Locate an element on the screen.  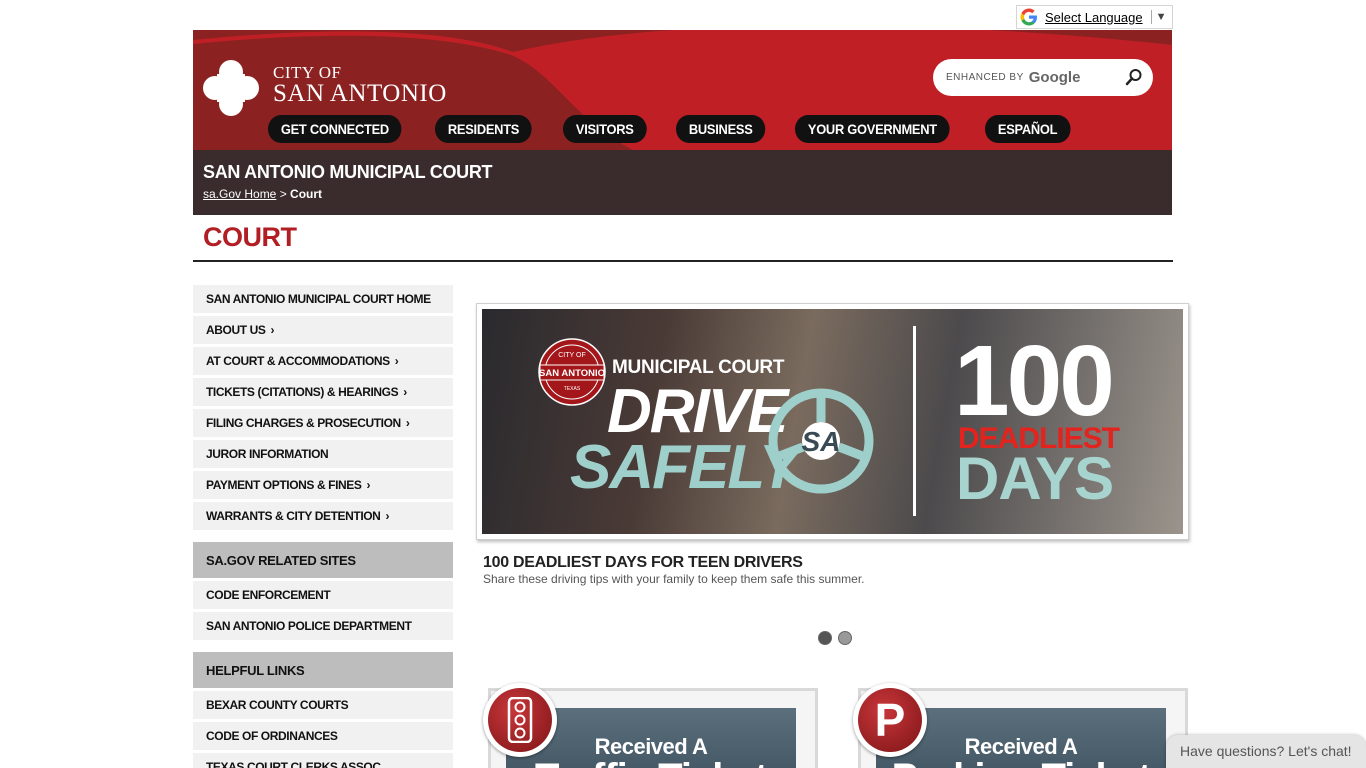
slide-safely-text: SAFELY is located at coordinates (685, 467).